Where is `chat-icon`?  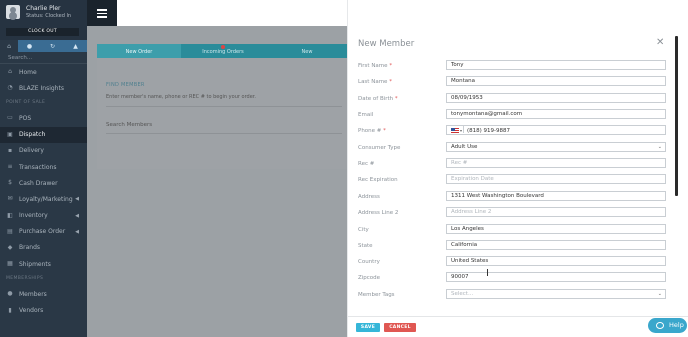 chat-icon is located at coordinates (660, 325).